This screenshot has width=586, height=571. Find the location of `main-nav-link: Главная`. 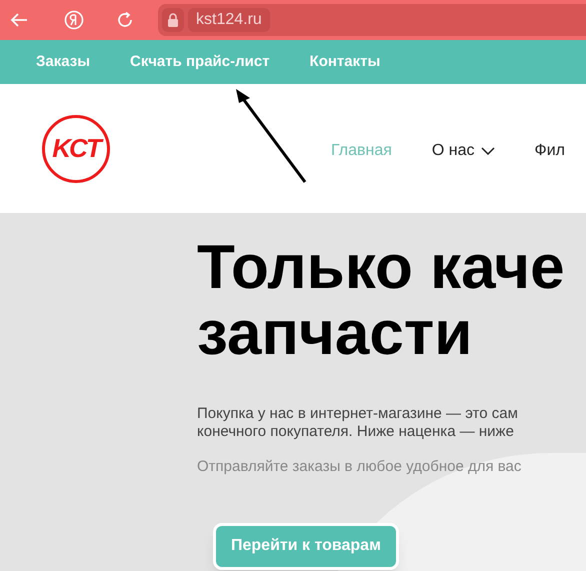

main-nav-link: Главная is located at coordinates (361, 150).